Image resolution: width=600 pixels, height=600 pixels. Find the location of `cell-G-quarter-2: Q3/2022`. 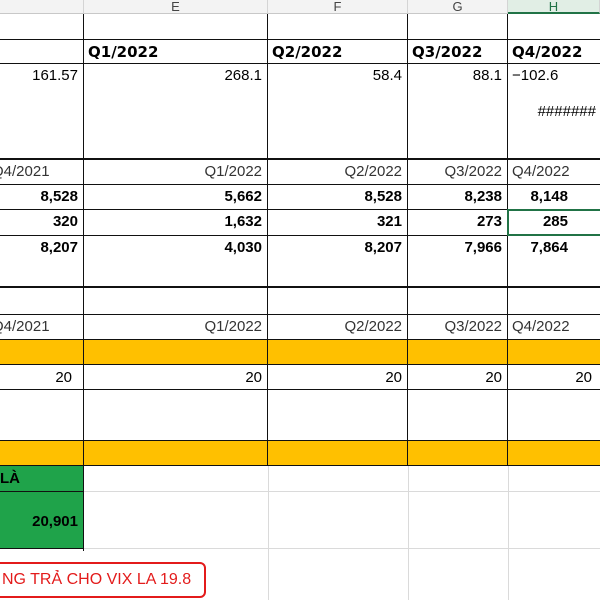

cell-G-quarter-2: Q3/2022 is located at coordinates (458, 327).